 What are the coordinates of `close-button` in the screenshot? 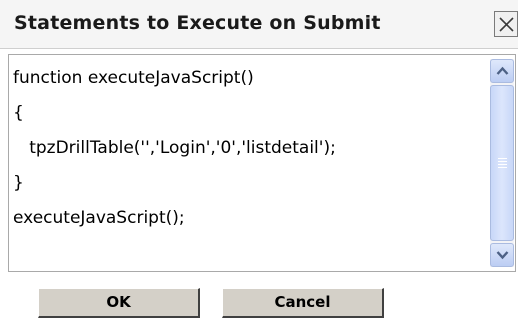 It's located at (506, 24).